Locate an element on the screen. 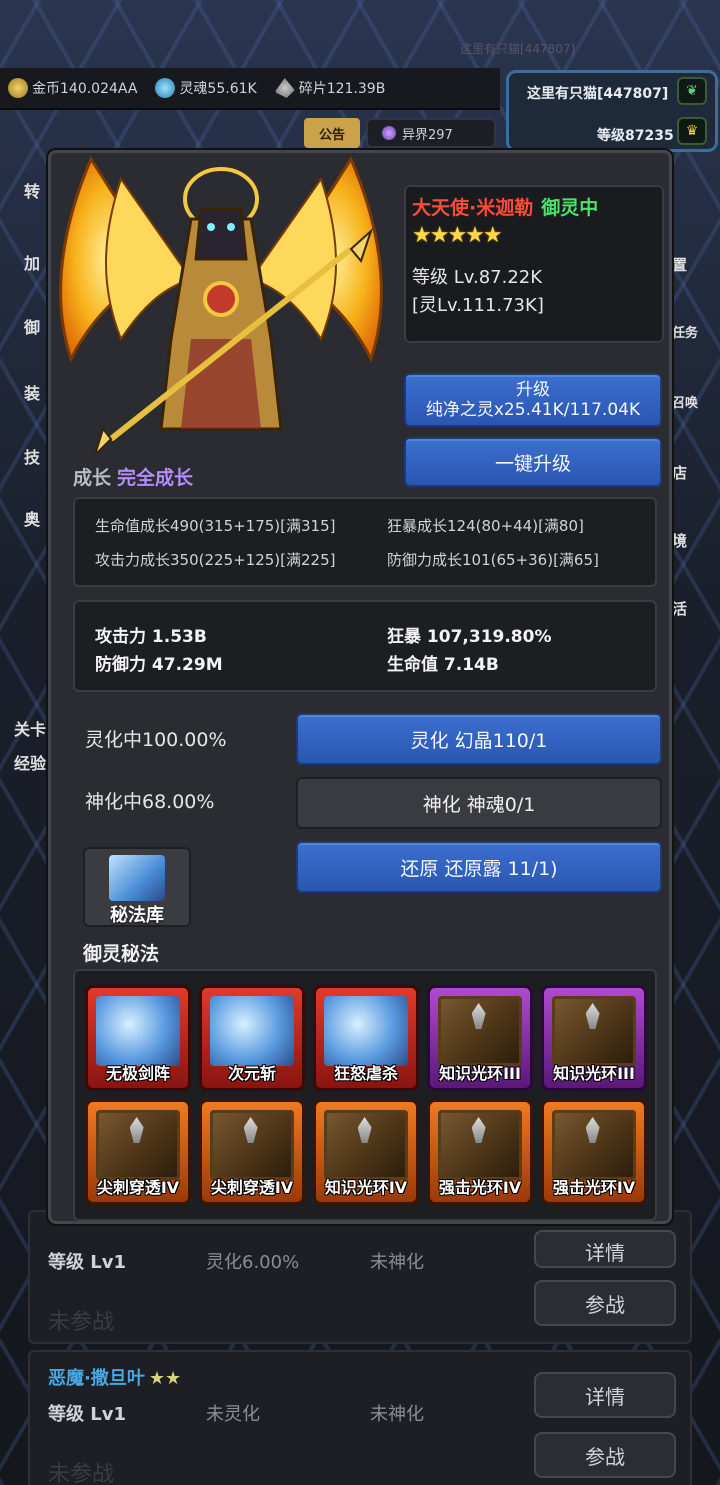 Image resolution: width=720 pixels, height=1485 pixels. skill-label: 知识光环IV is located at coordinates (366, 1187).